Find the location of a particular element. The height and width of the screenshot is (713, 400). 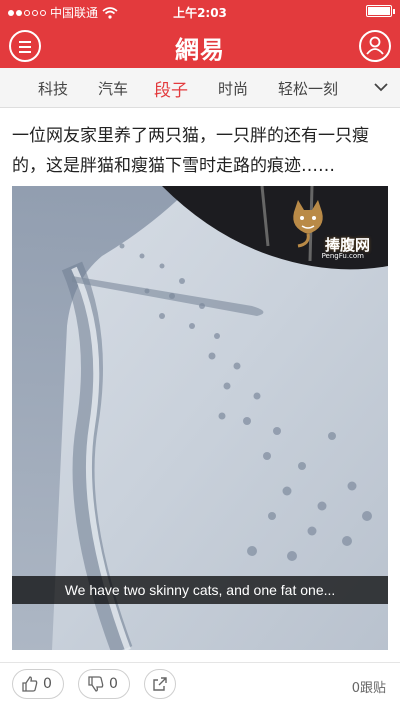

cat-mascot-icon is located at coordinates (308, 224).